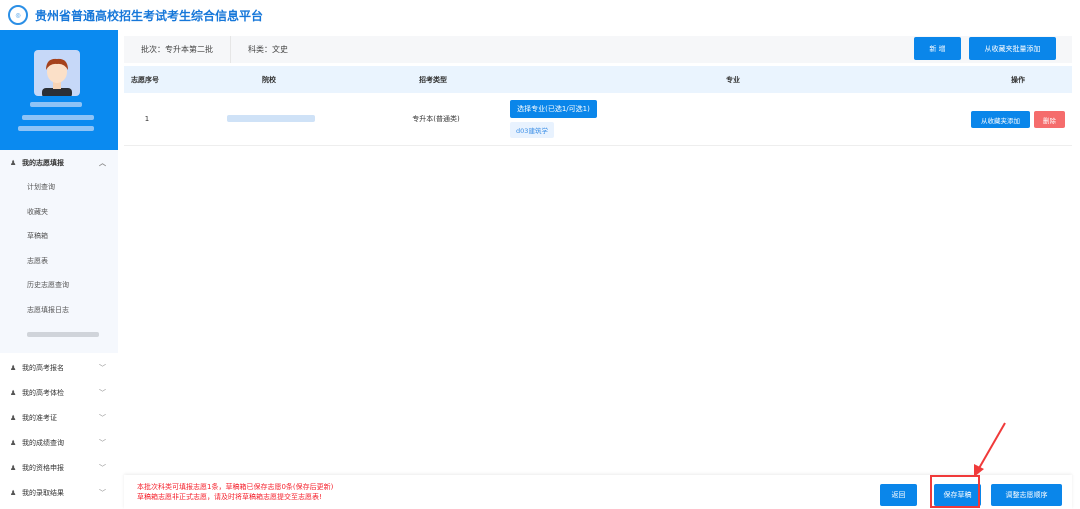  Describe the element at coordinates (56, 104) in the screenshot. I see `user-name-blurred` at that location.